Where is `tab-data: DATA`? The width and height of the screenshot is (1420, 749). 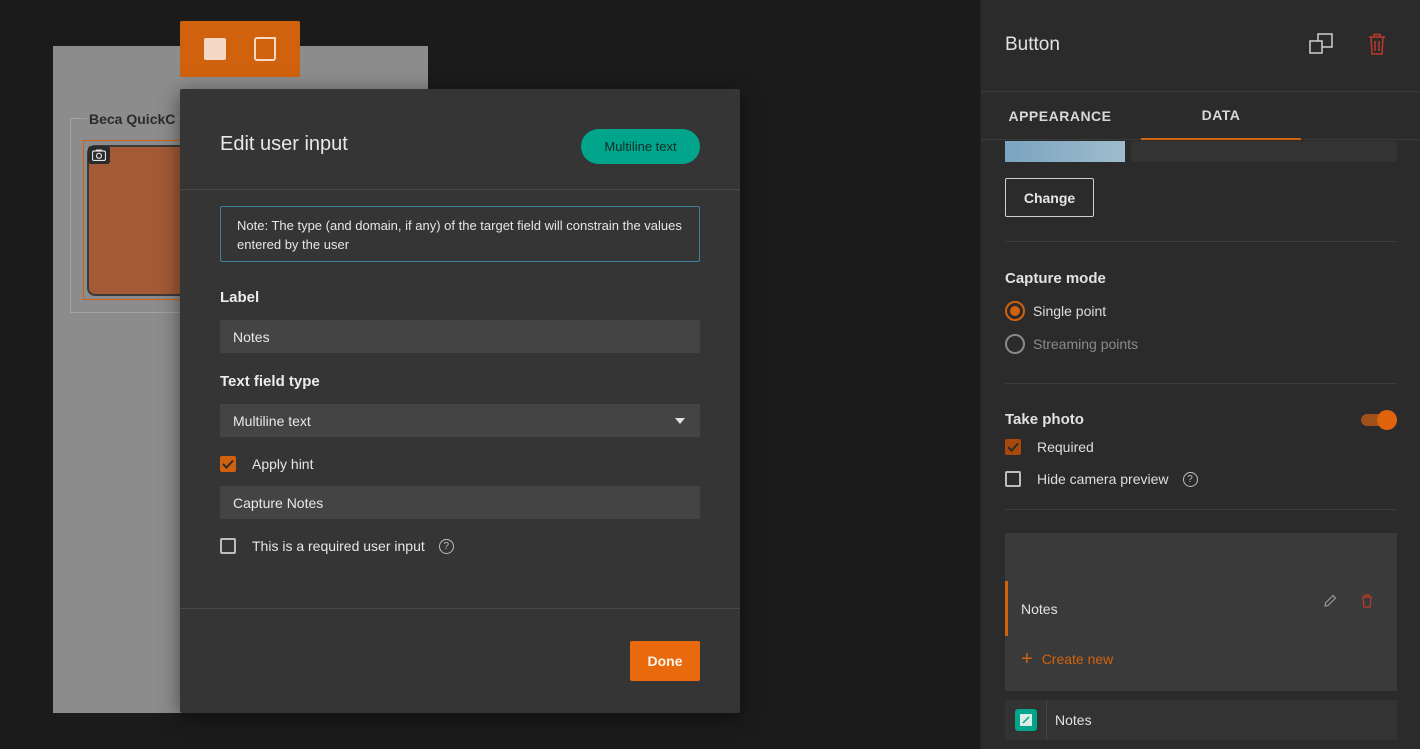
tab-data: DATA is located at coordinates (1221, 116).